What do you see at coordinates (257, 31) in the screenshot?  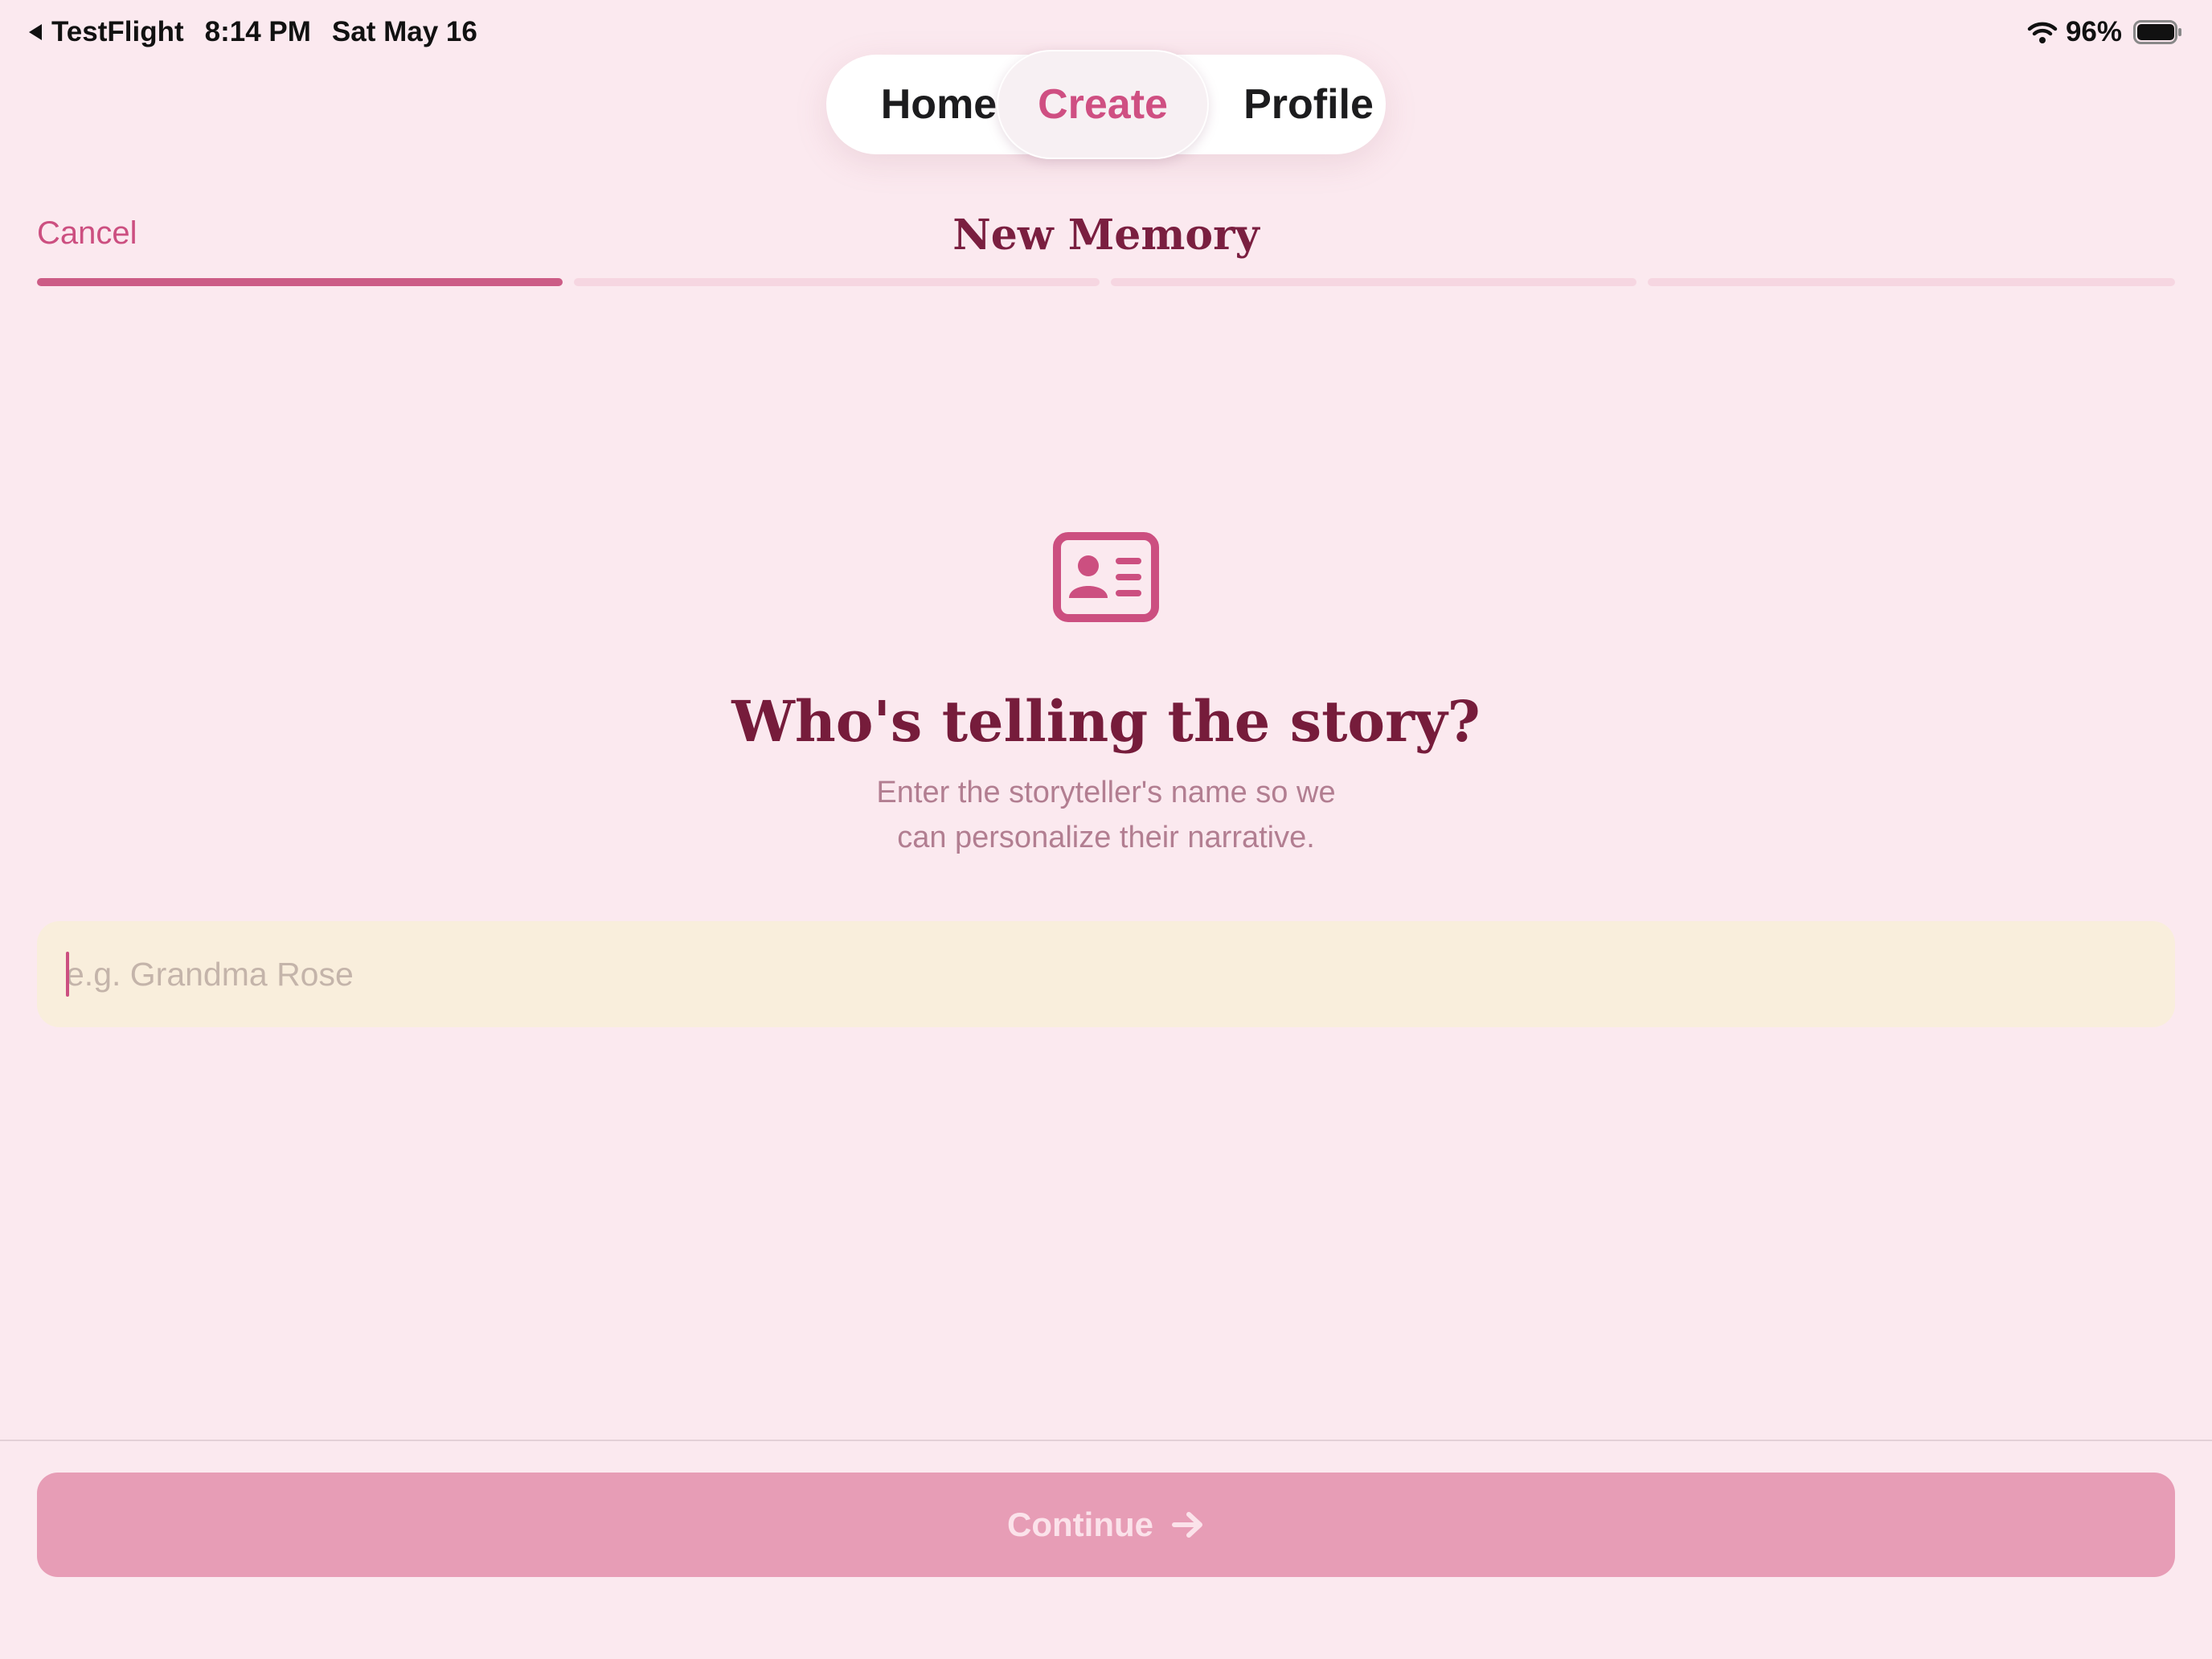 I see `status-time: 8:14 PM` at bounding box center [257, 31].